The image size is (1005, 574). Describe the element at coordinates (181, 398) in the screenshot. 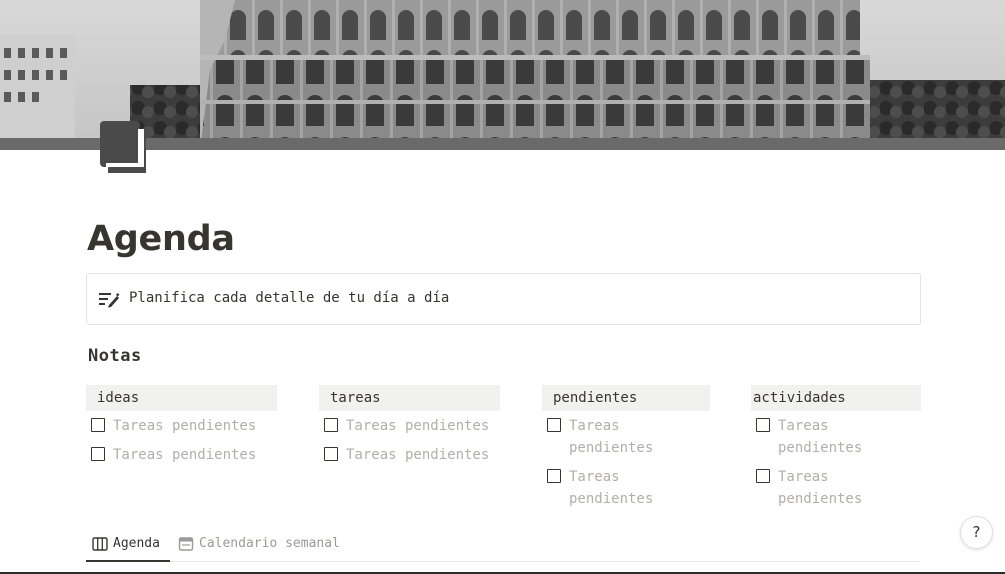

I see `column-header: ideas` at that location.